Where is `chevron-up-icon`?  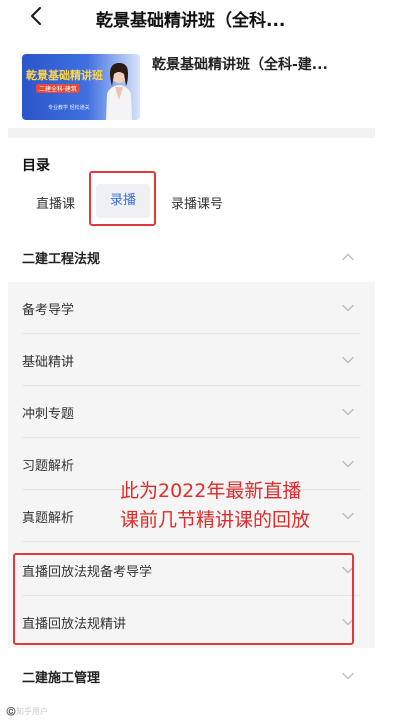
chevron-up-icon is located at coordinates (348, 257).